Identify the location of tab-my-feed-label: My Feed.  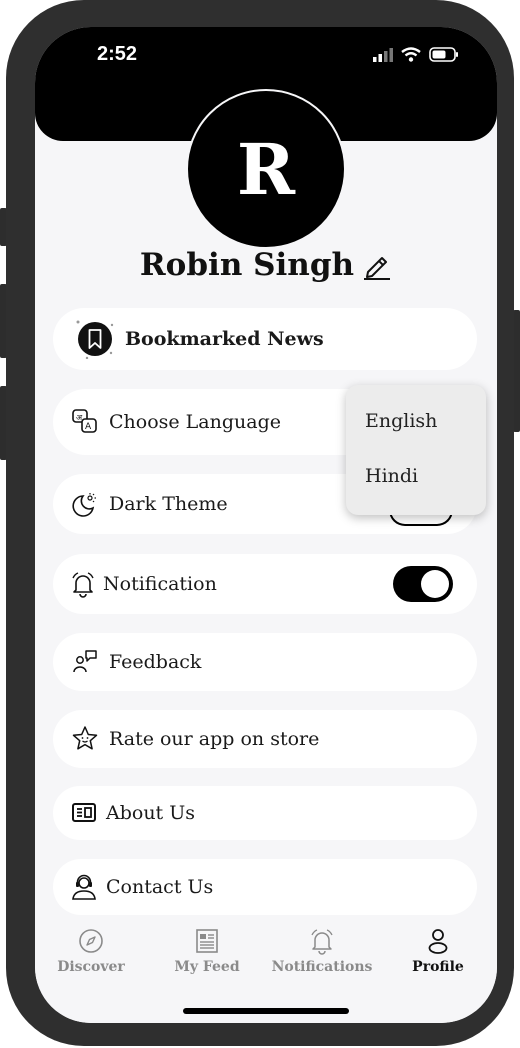
(207, 967).